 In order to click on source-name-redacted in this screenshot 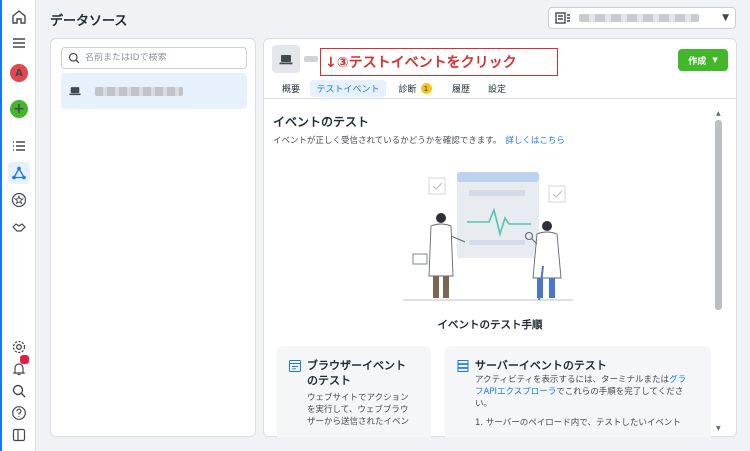, I will do `click(139, 91)`.